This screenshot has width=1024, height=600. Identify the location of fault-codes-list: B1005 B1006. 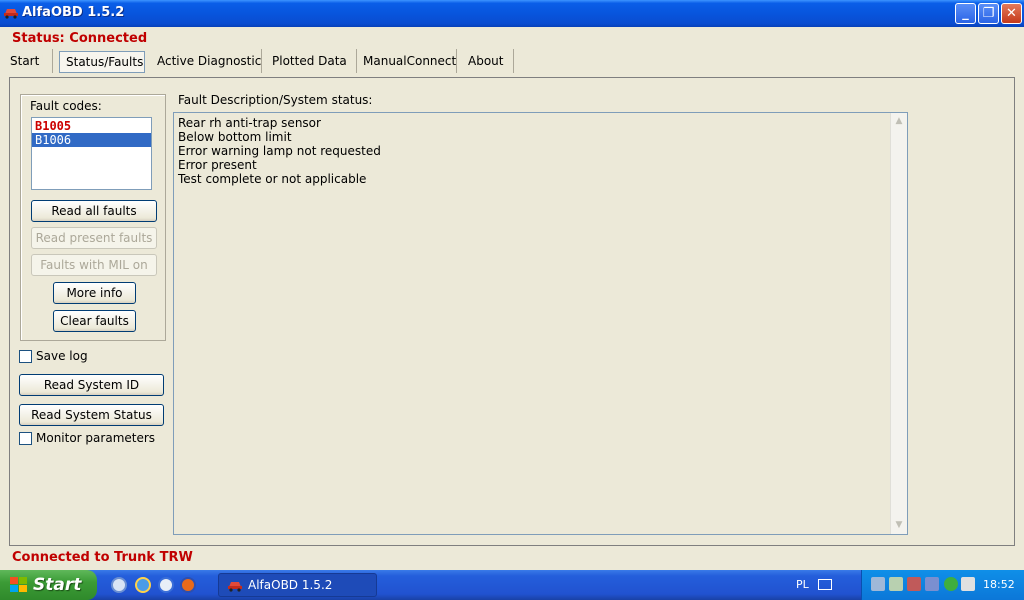
(91, 153).